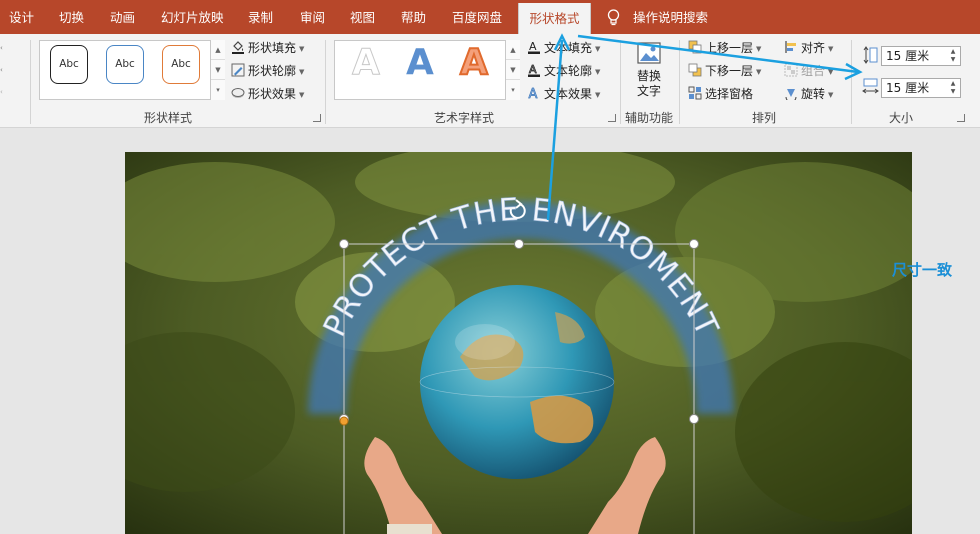 The image size is (980, 534). What do you see at coordinates (791, 70) in the screenshot?
I see `group-icon` at bounding box center [791, 70].